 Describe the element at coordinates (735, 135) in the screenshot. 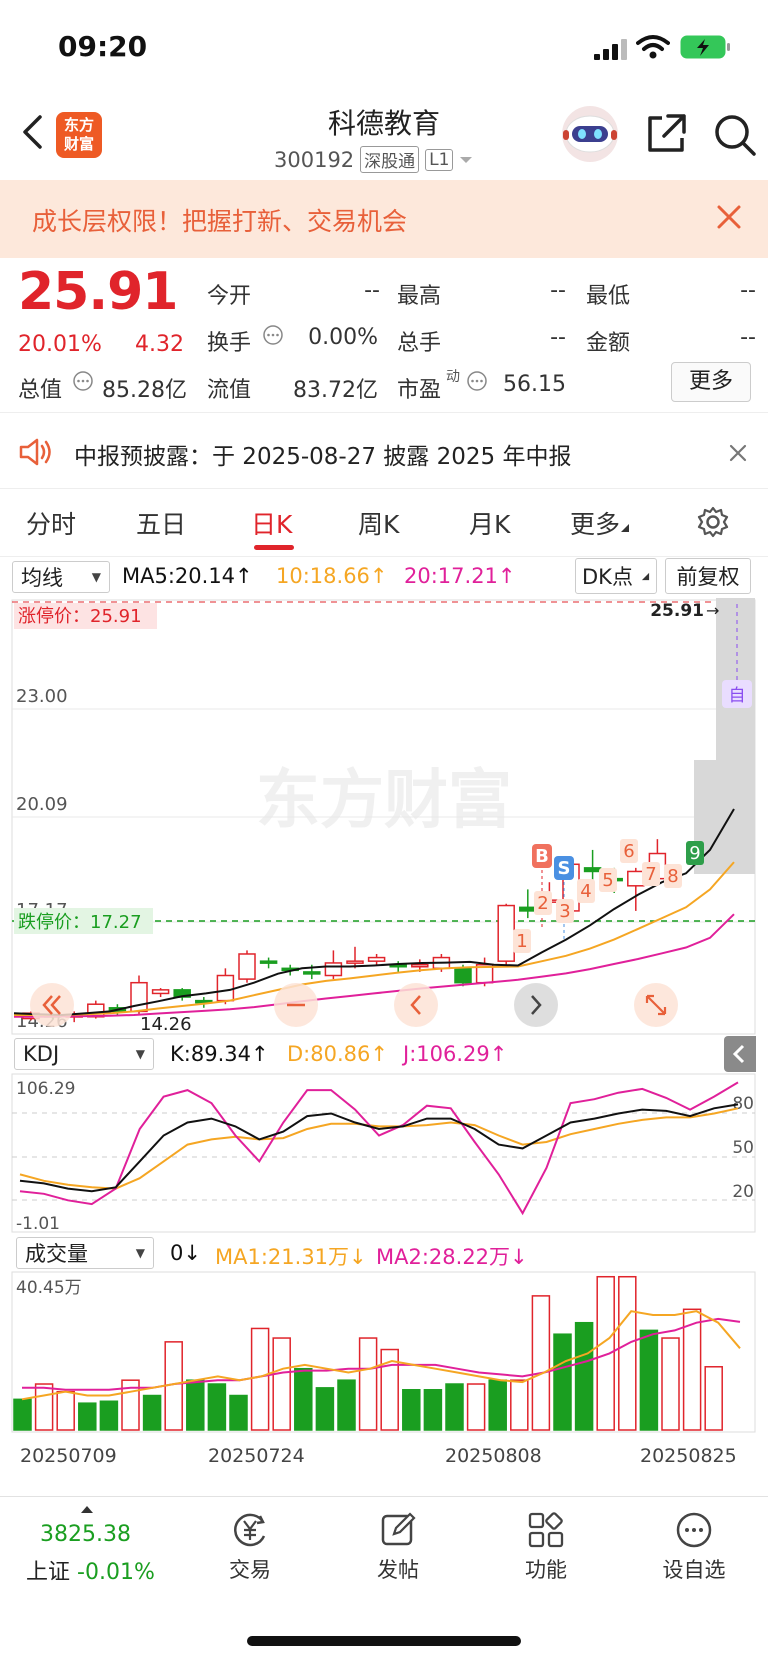

I see `search-icon` at that location.